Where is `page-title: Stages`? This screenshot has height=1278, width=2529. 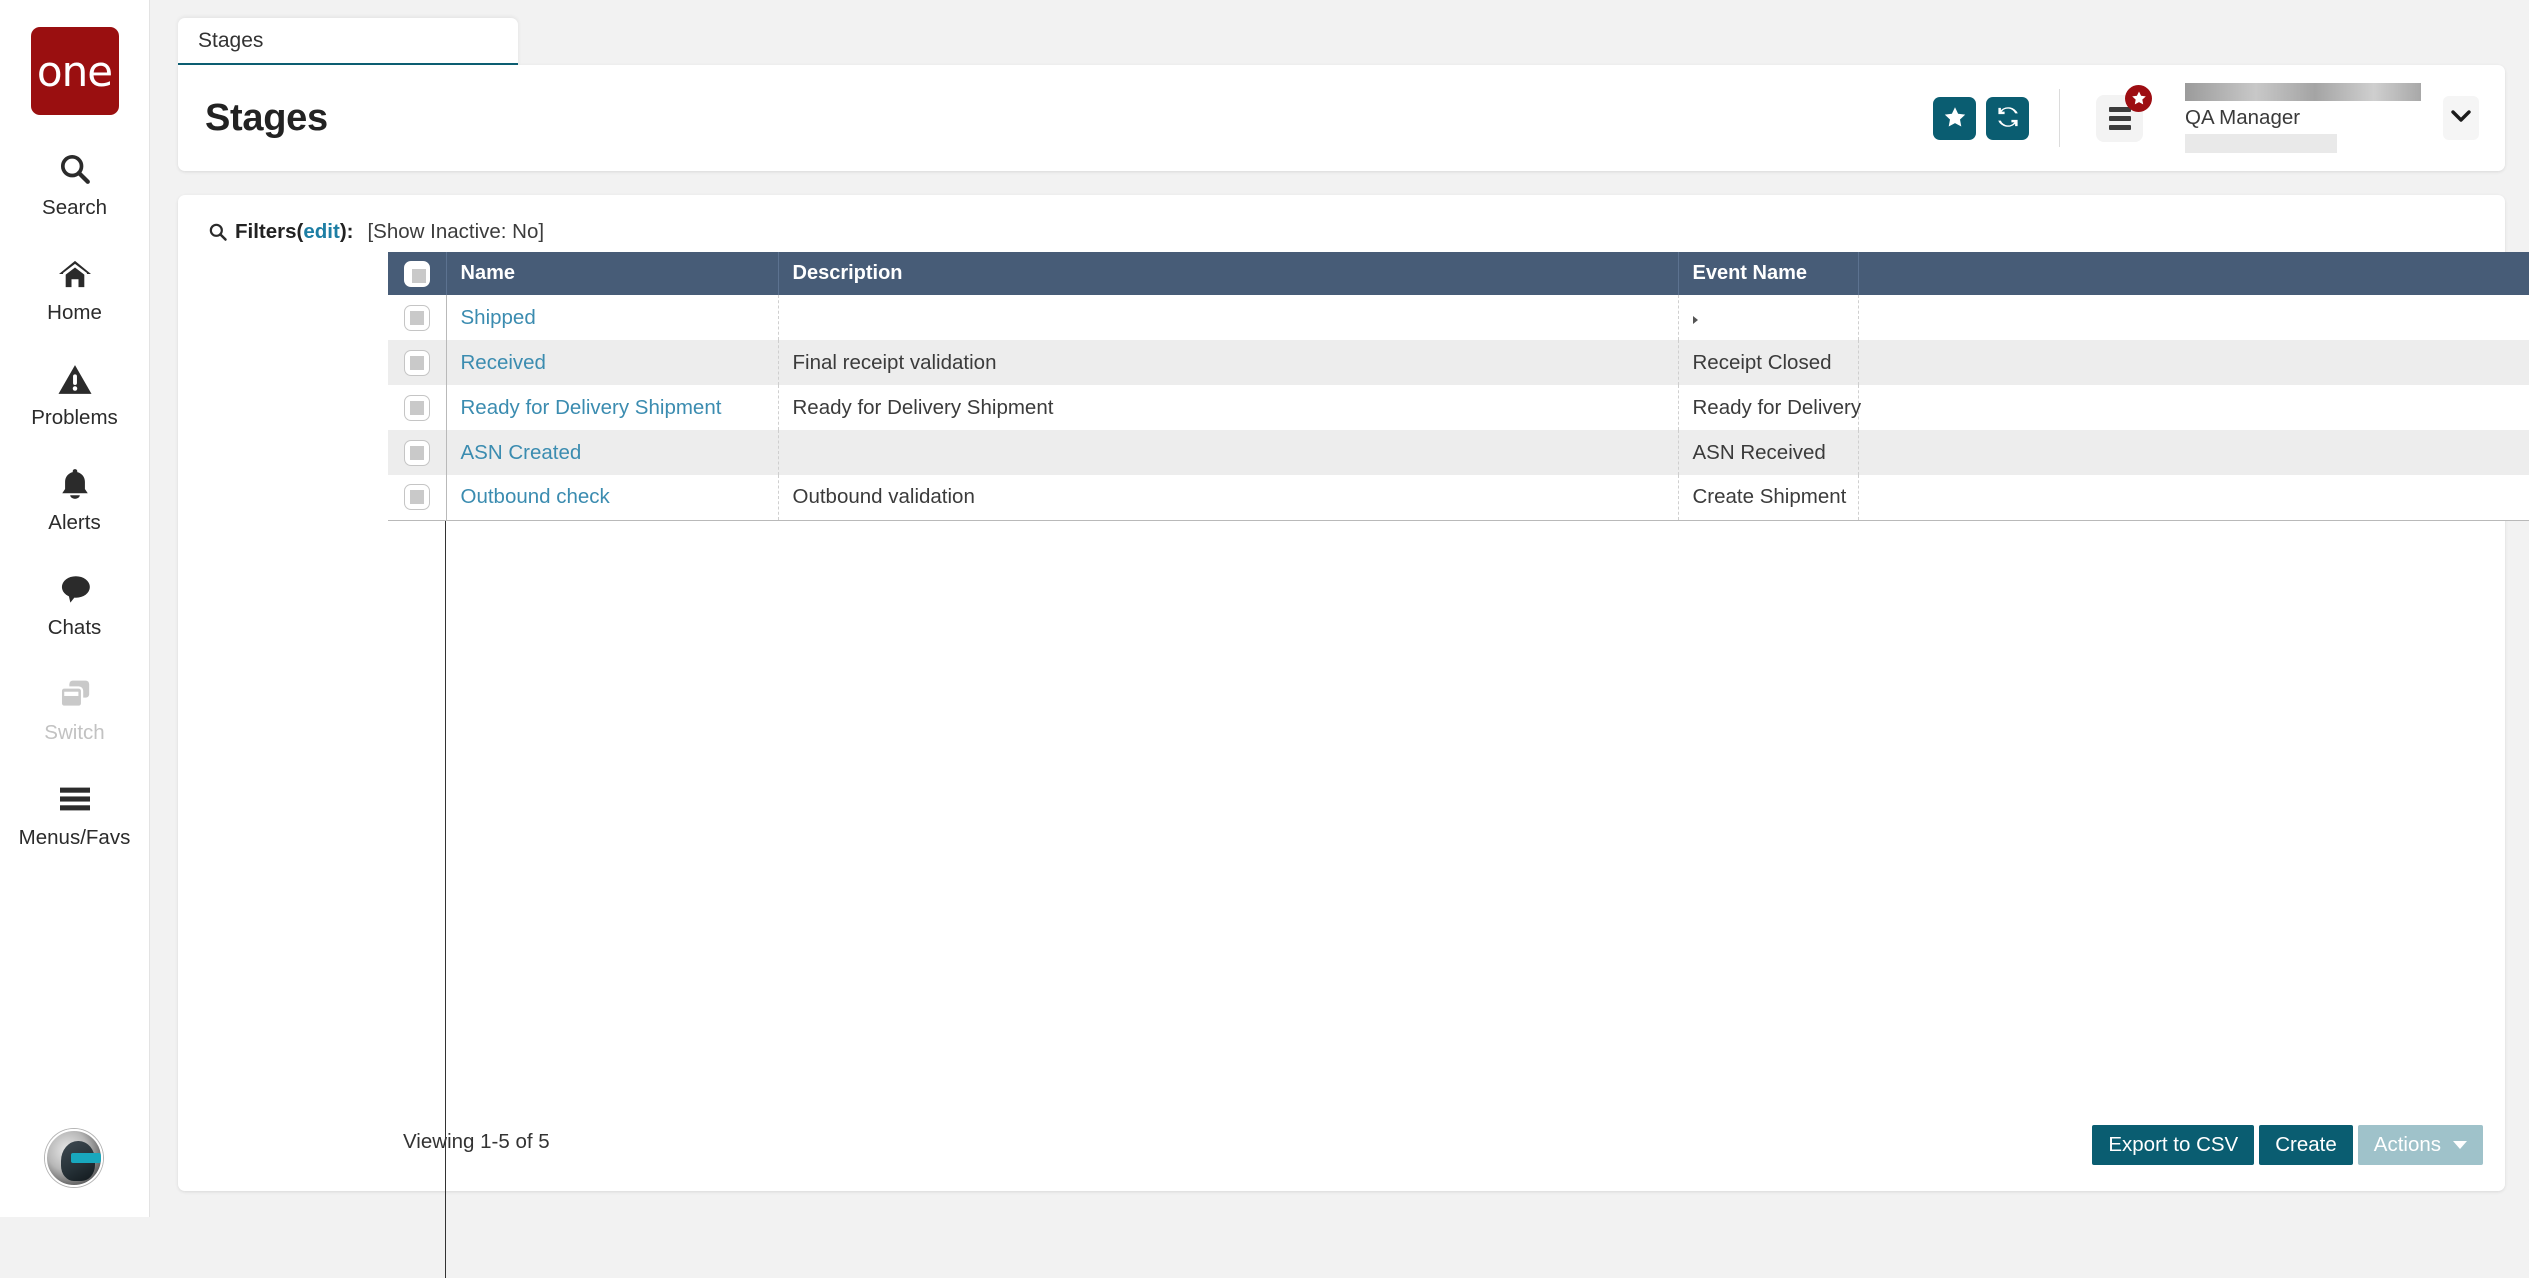 page-title: Stages is located at coordinates (266, 117).